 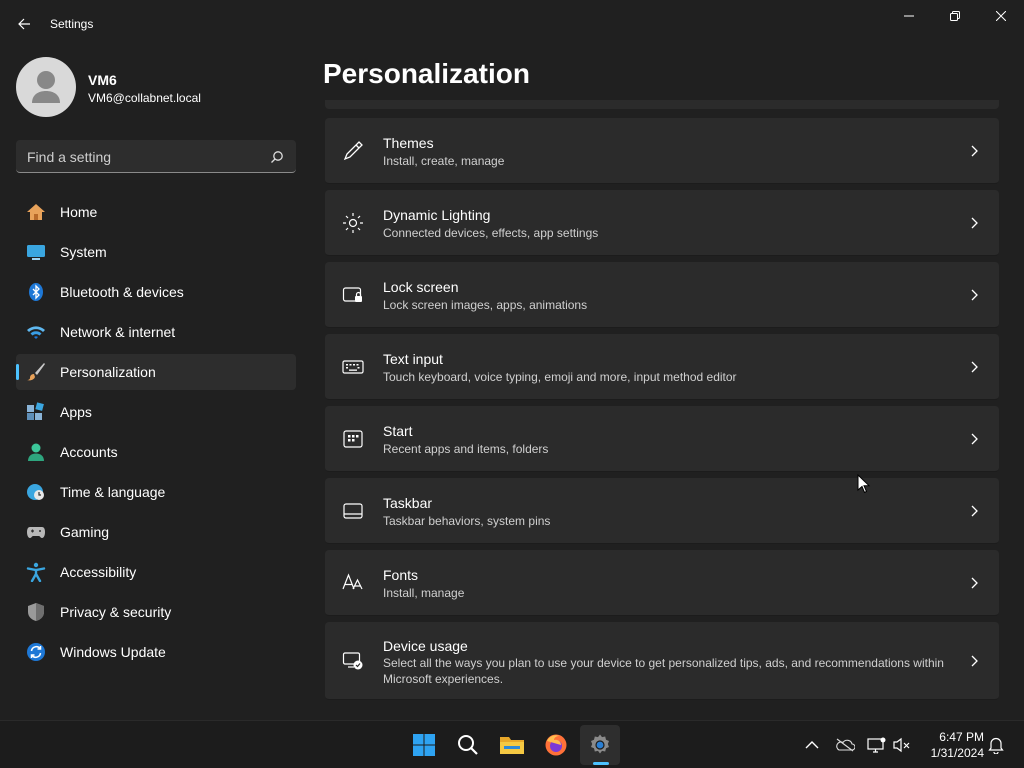 I want to click on taskbar-search-button, so click(x=468, y=745).